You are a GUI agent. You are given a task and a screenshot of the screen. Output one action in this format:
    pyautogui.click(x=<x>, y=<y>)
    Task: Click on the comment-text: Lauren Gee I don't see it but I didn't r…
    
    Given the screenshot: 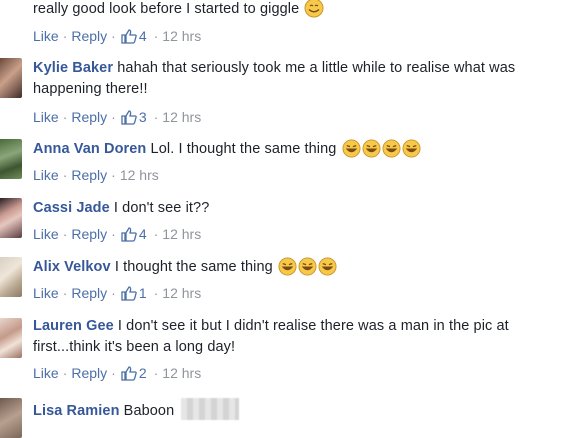 What is the action you would take?
    pyautogui.click(x=298, y=337)
    